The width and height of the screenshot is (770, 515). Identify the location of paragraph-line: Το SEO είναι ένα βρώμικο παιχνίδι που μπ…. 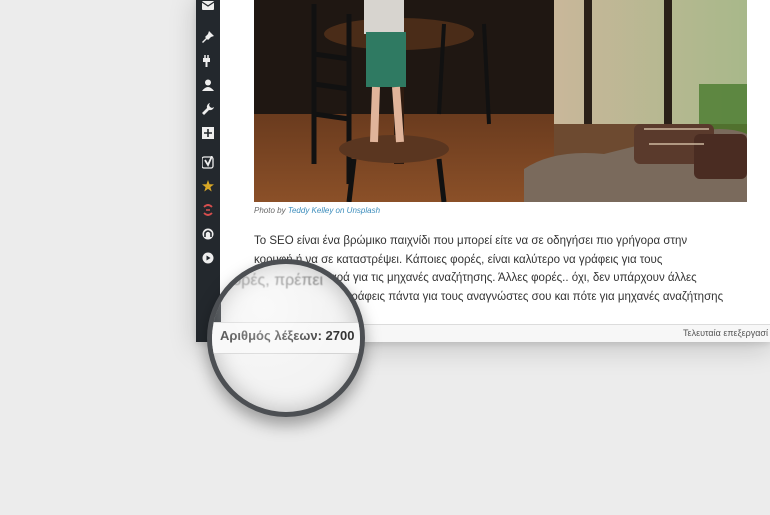
(471, 241).